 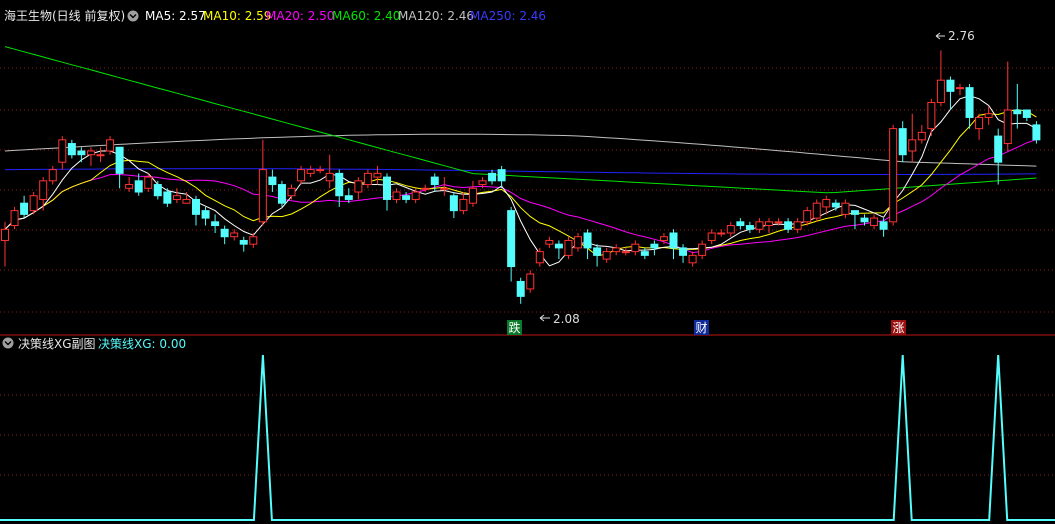 I want to click on low-marker: 2.08, so click(x=559, y=319).